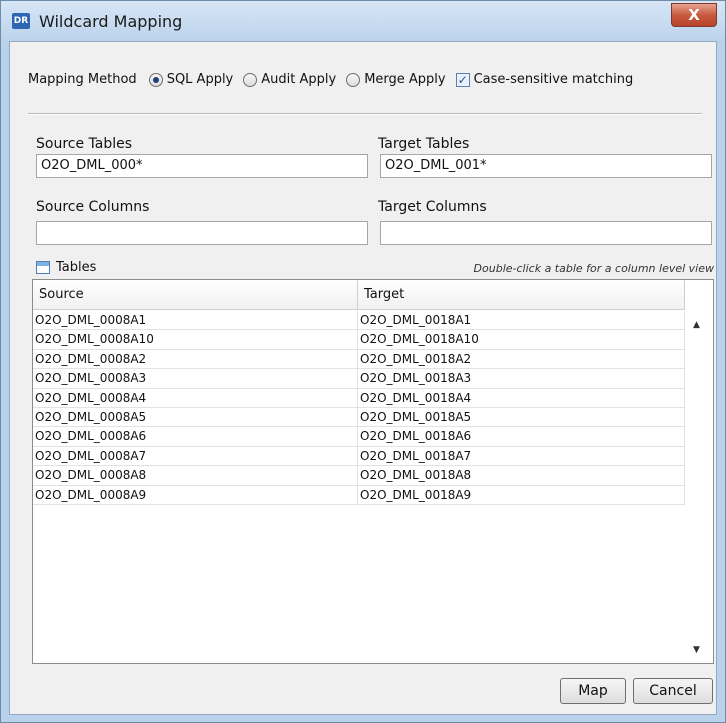 Image resolution: width=726 pixels, height=723 pixels. I want to click on column-header-target-label: Target, so click(384, 294).